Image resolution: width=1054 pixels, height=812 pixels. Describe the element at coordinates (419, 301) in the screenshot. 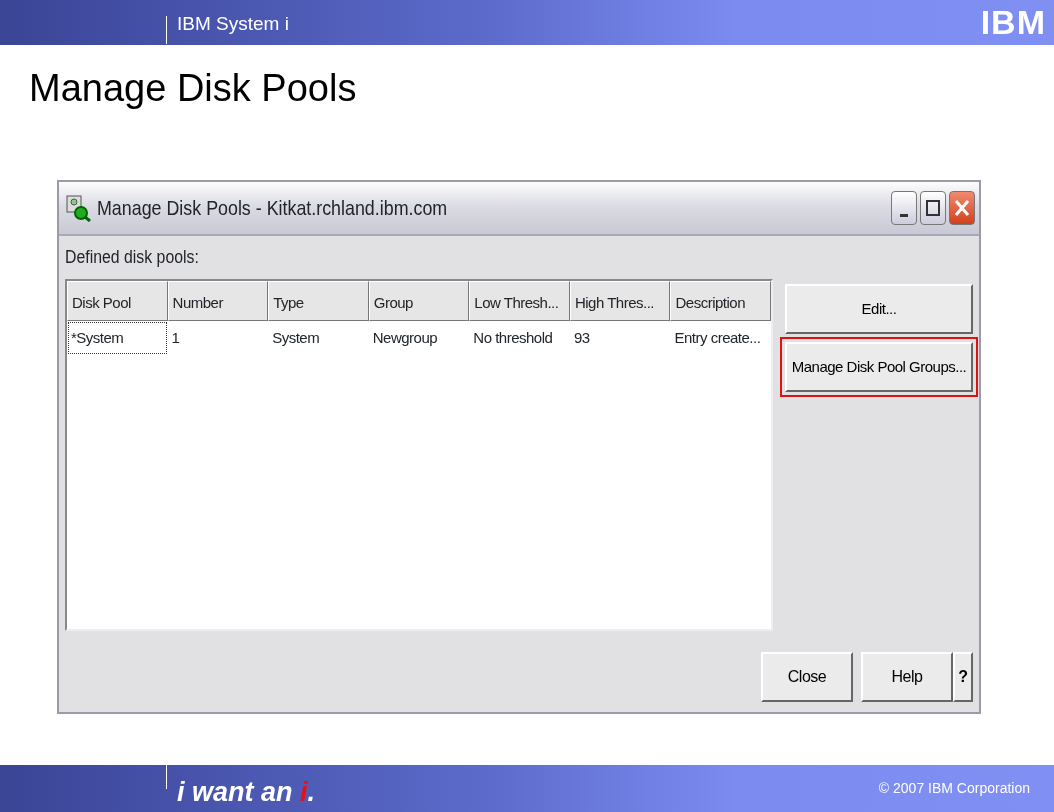

I see `column-header: Group` at that location.